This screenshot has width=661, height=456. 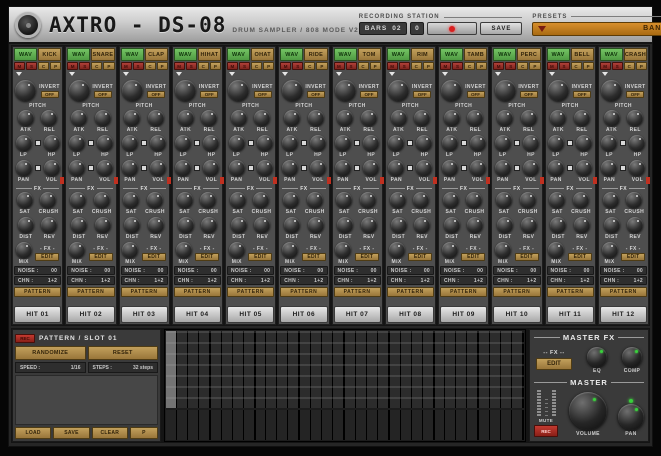 I want to click on channel-name-button: HIHAT, so click(x=209, y=54).